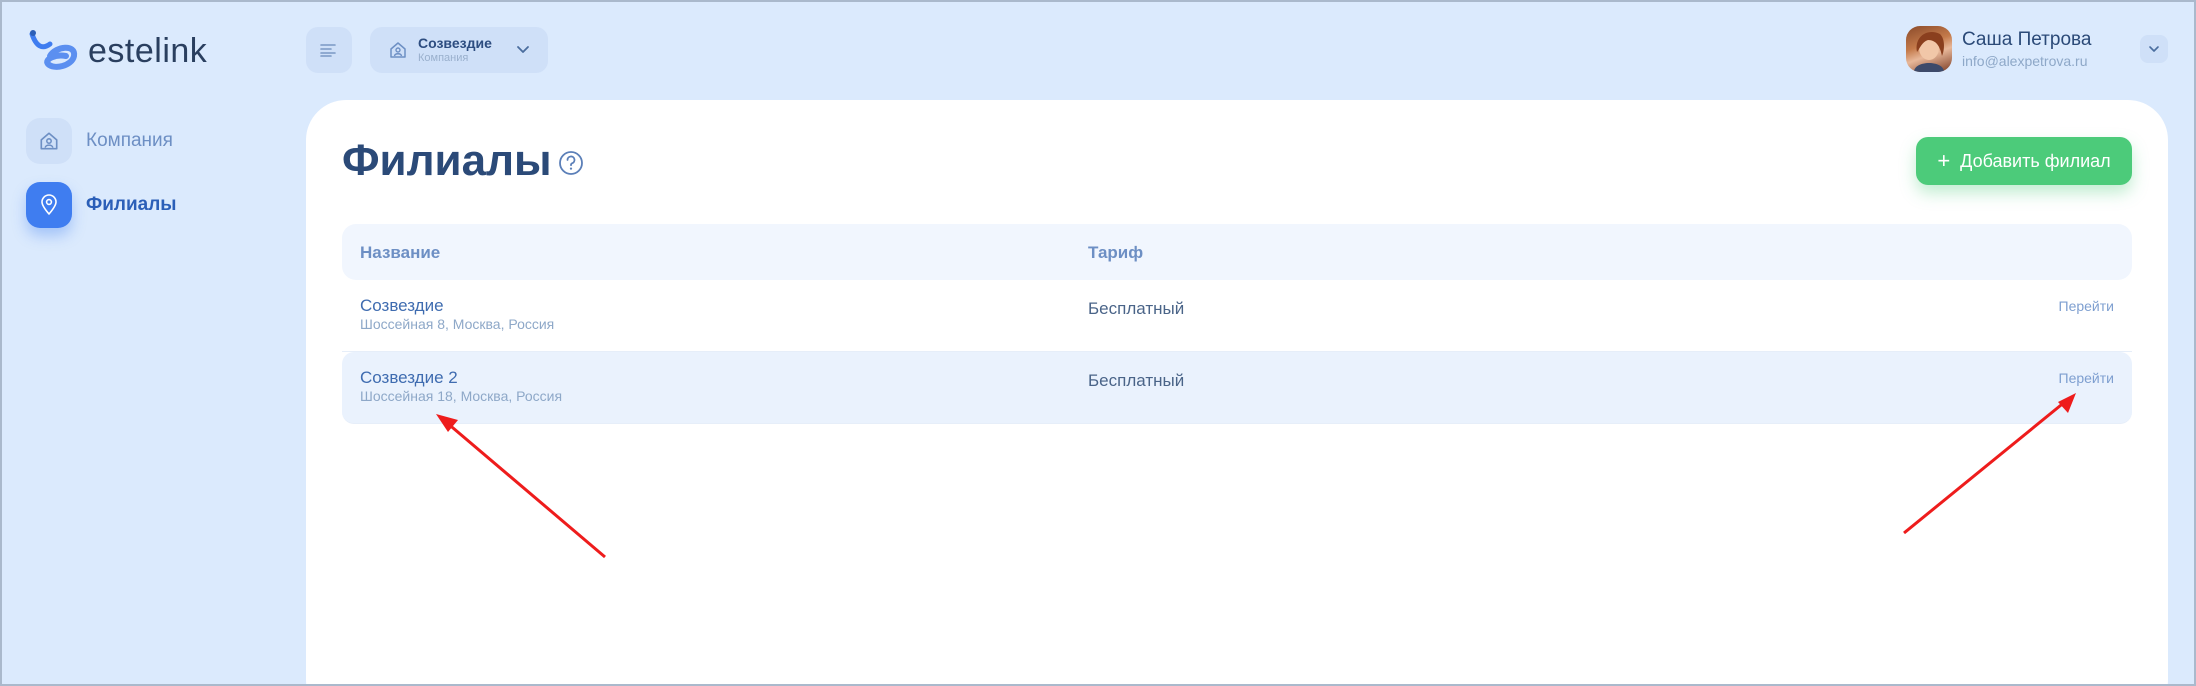 The height and width of the screenshot is (686, 2196). Describe the element at coordinates (2025, 61) in the screenshot. I see `user-email: info@alexpetrova.ru` at that location.